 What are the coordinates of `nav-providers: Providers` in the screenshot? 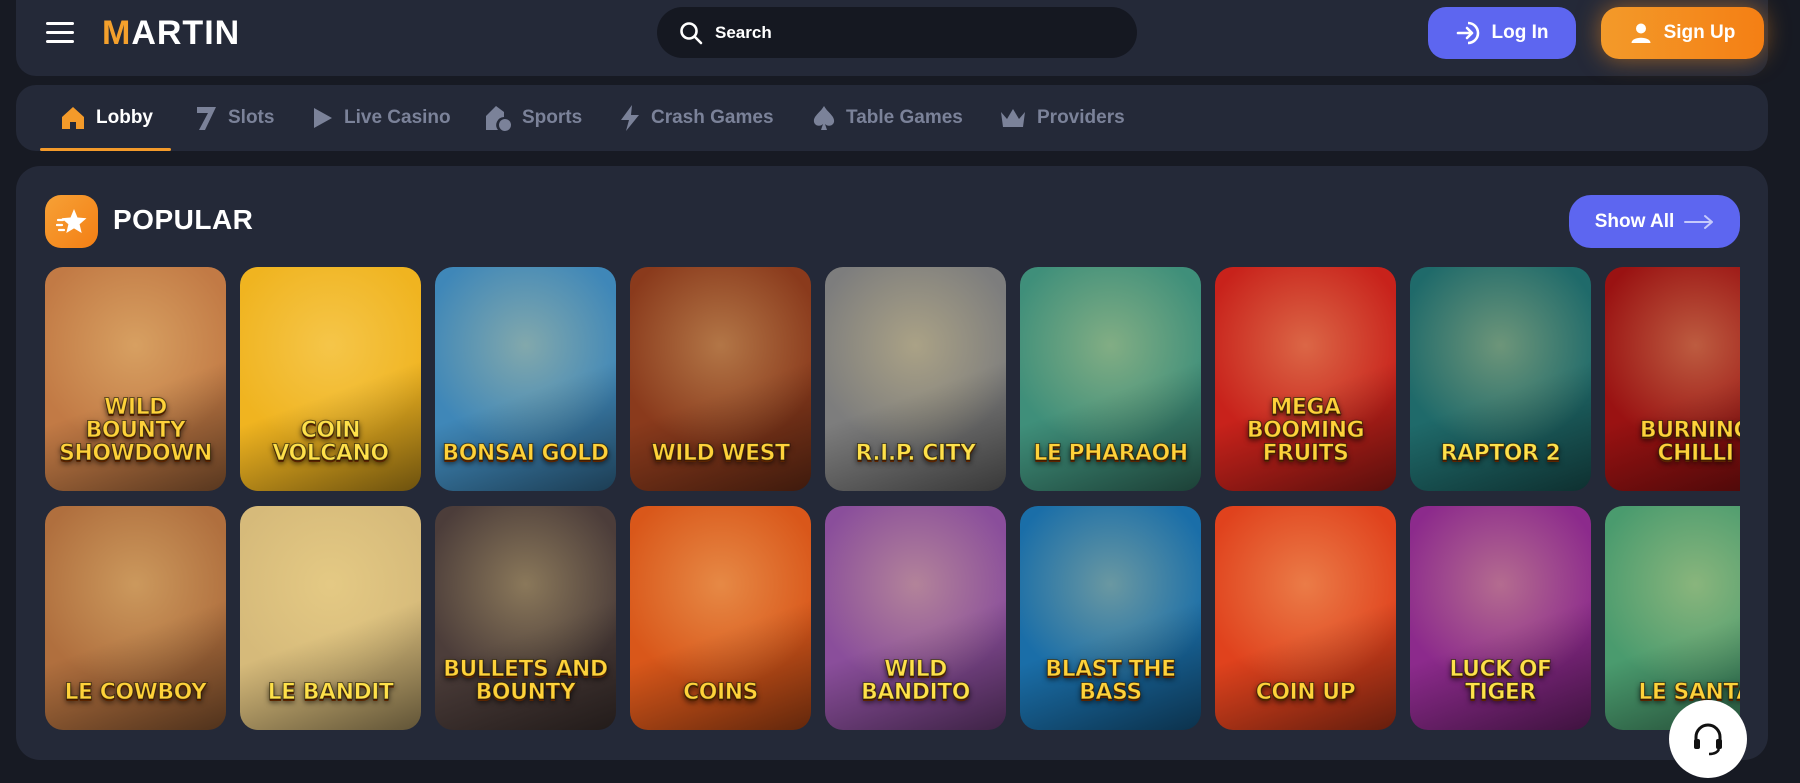 It's located at (1062, 118).